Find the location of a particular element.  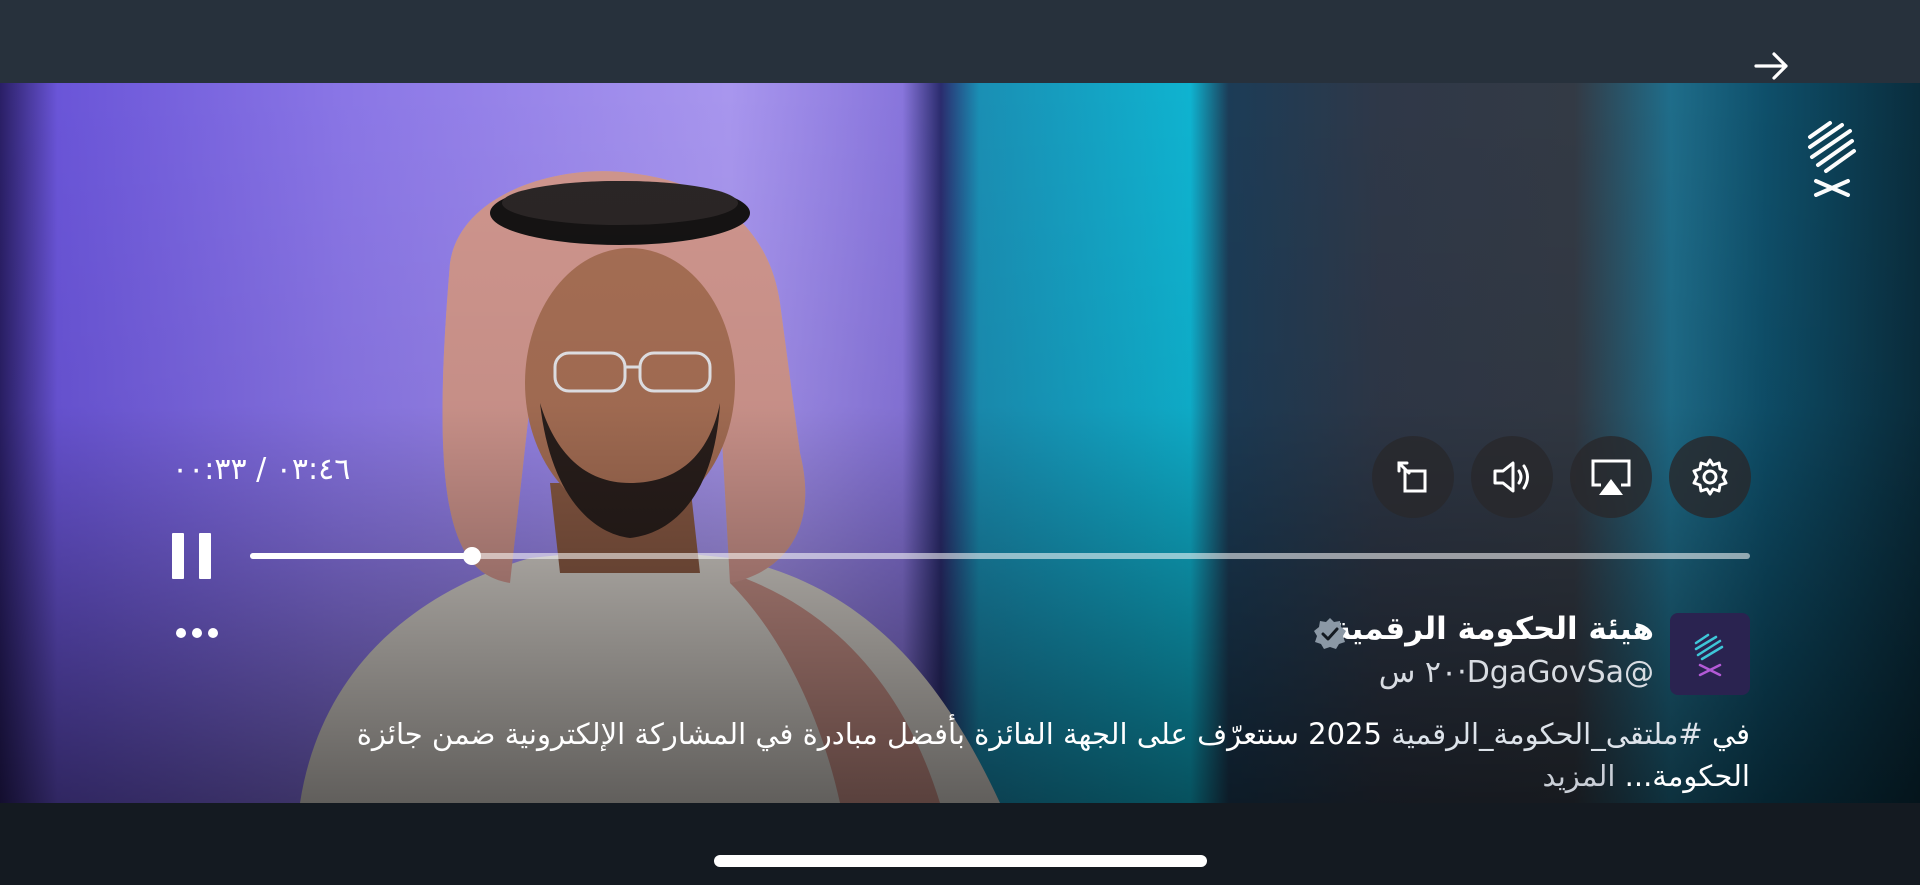

pause-button is located at coordinates (192, 556).